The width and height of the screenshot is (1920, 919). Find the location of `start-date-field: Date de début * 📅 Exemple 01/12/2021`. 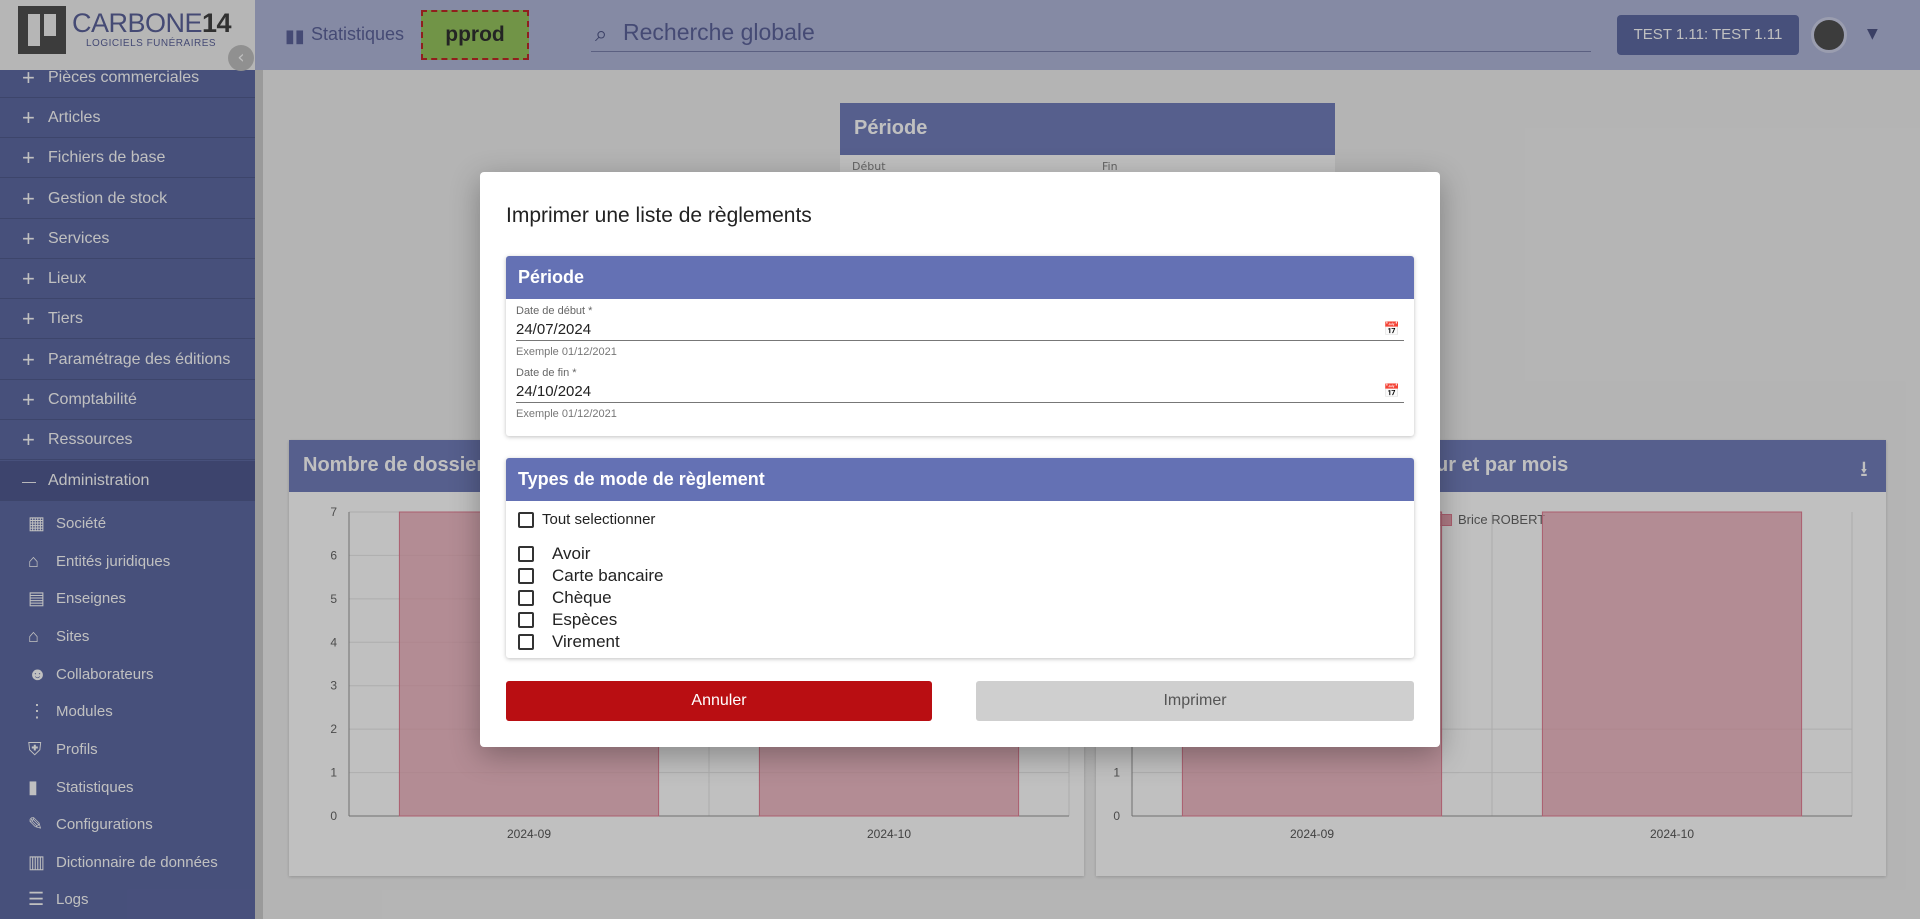

start-date-field: Date de début * 📅 Exemple 01/12/2021 is located at coordinates (960, 331).